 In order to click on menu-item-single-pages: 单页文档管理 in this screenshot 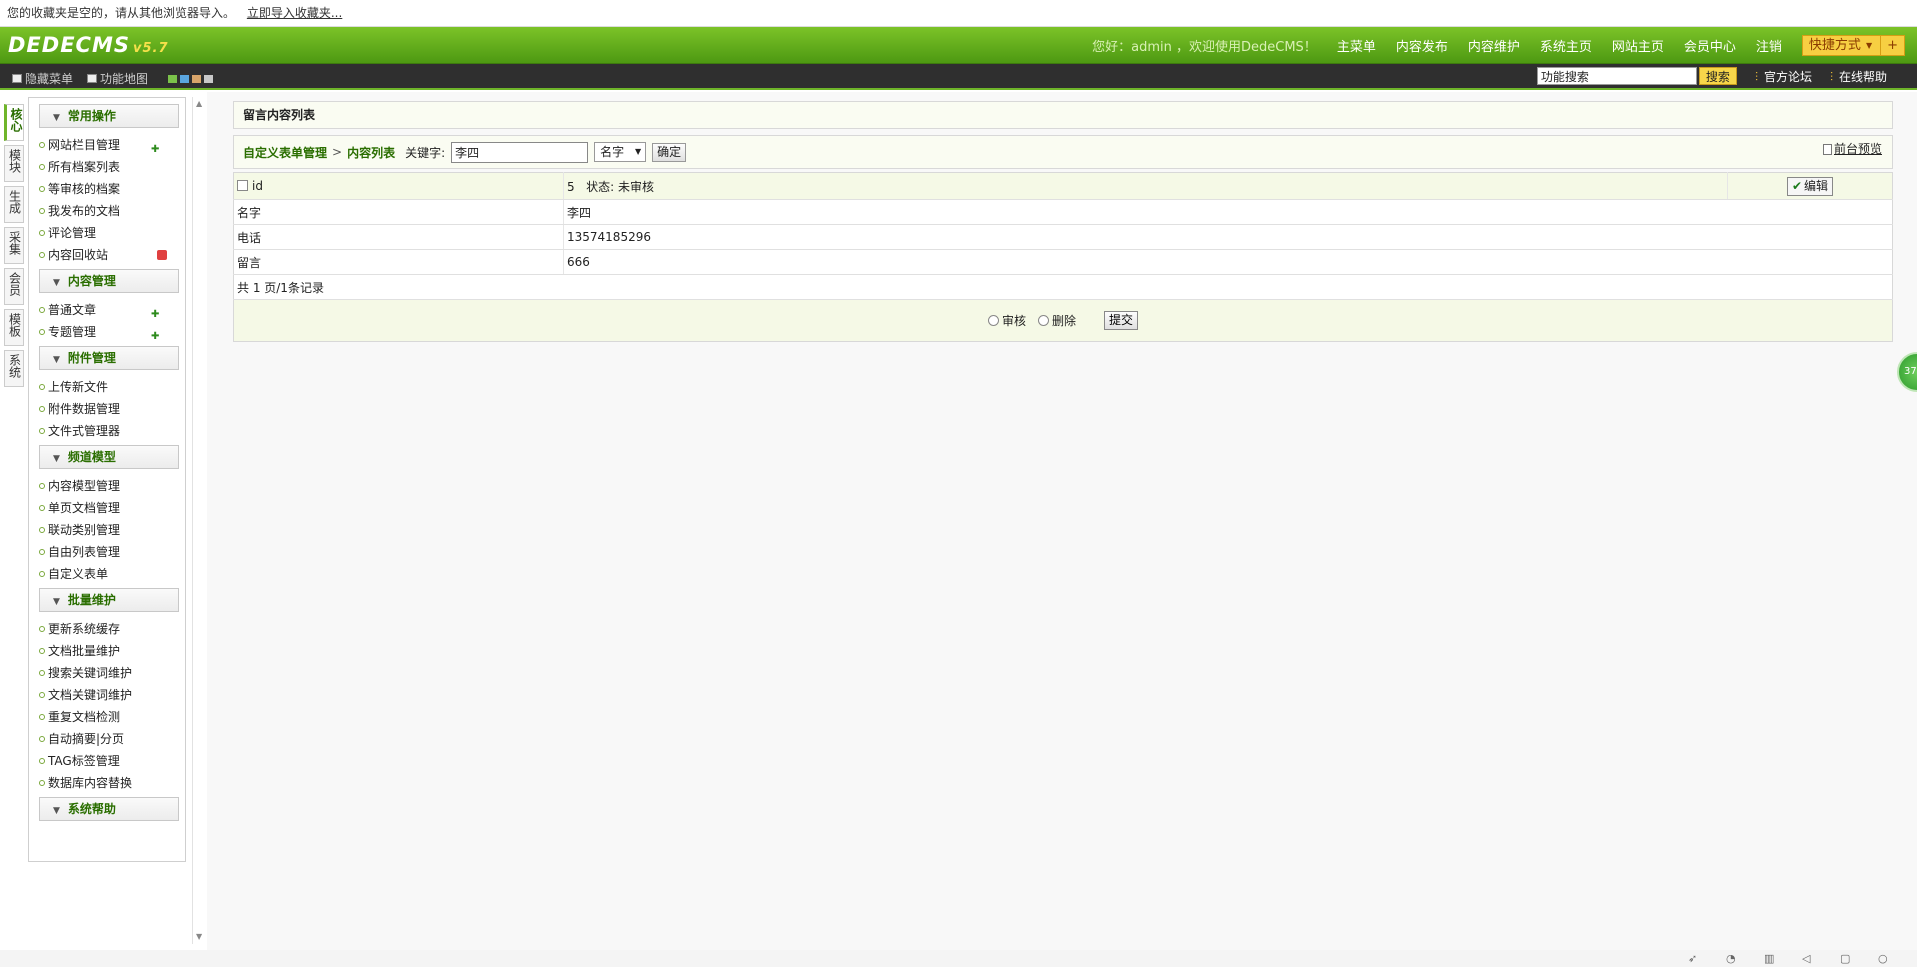, I will do `click(112, 508)`.